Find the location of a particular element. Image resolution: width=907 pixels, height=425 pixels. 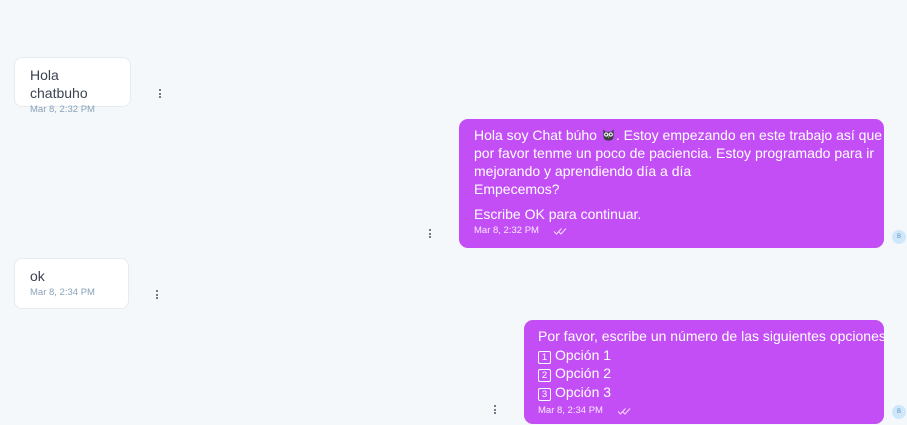

message-timestamp-row: Mar 8, 2:32 PM is located at coordinates (672, 231).